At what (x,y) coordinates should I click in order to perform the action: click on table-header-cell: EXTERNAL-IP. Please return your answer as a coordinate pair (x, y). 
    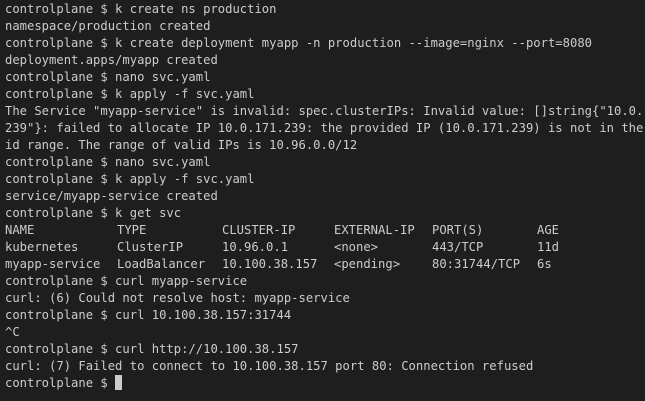
    Looking at the image, I should click on (374, 230).